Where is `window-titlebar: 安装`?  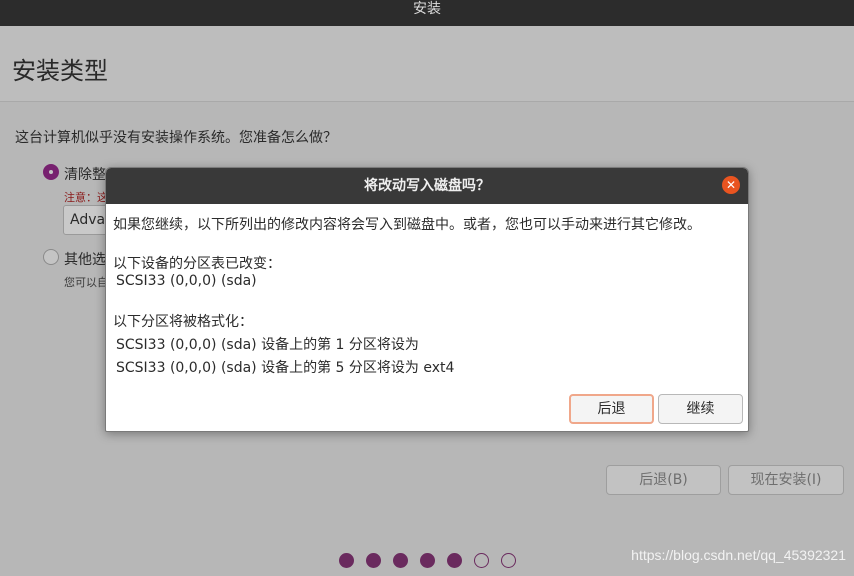
window-titlebar: 安装 is located at coordinates (427, 13).